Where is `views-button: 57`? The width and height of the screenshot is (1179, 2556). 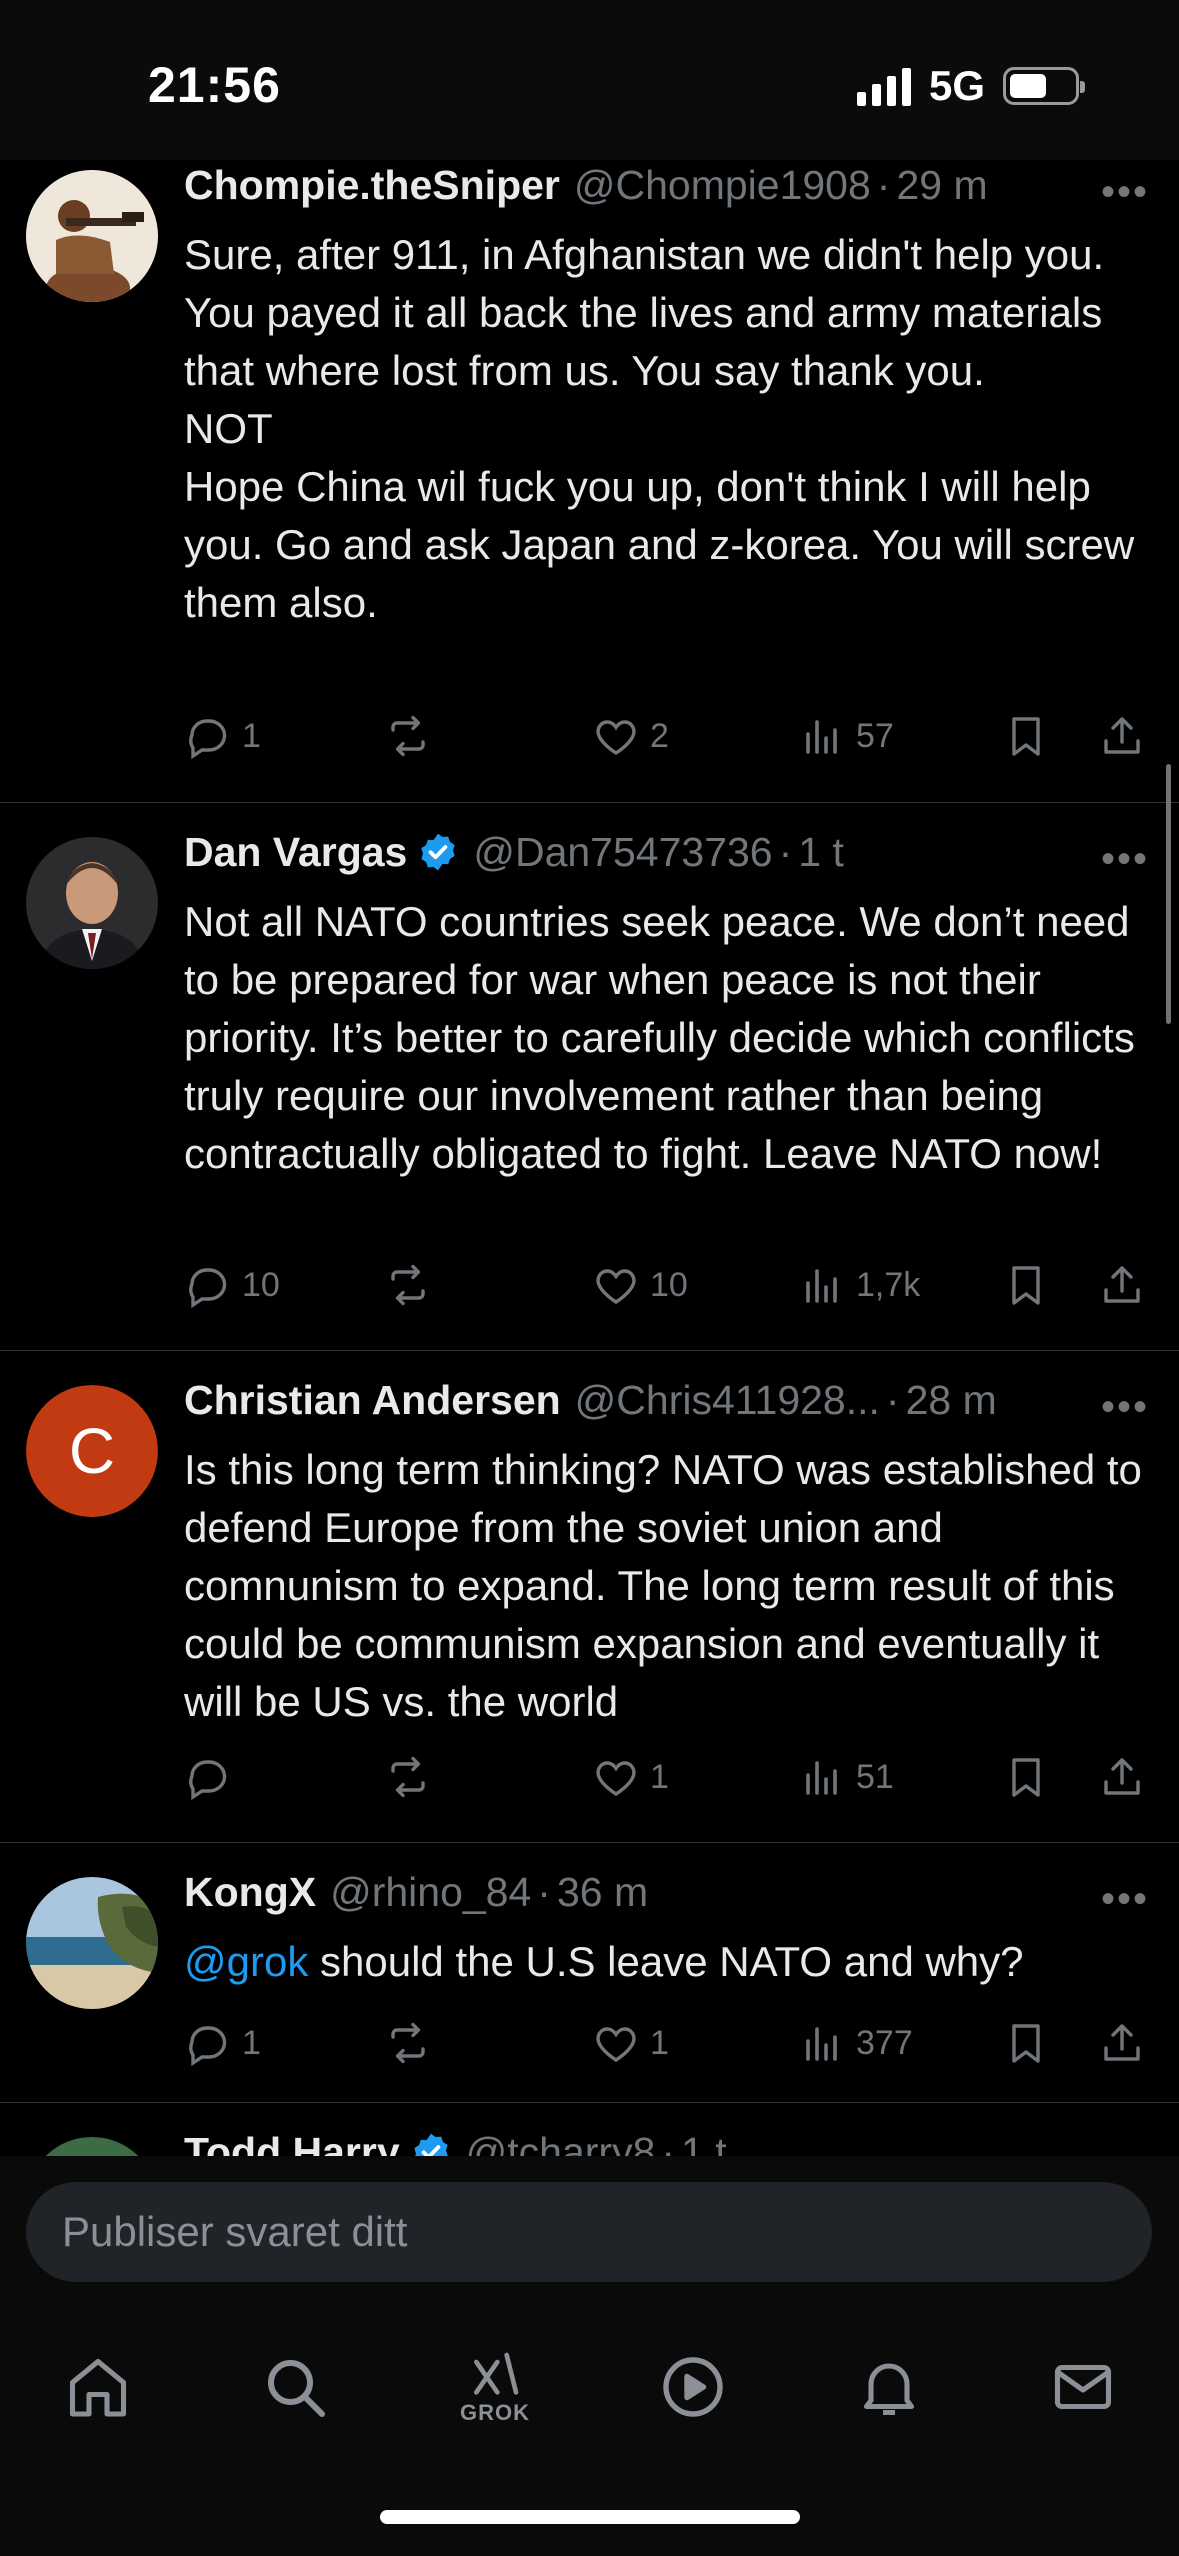
views-button: 57 is located at coordinates (846, 736).